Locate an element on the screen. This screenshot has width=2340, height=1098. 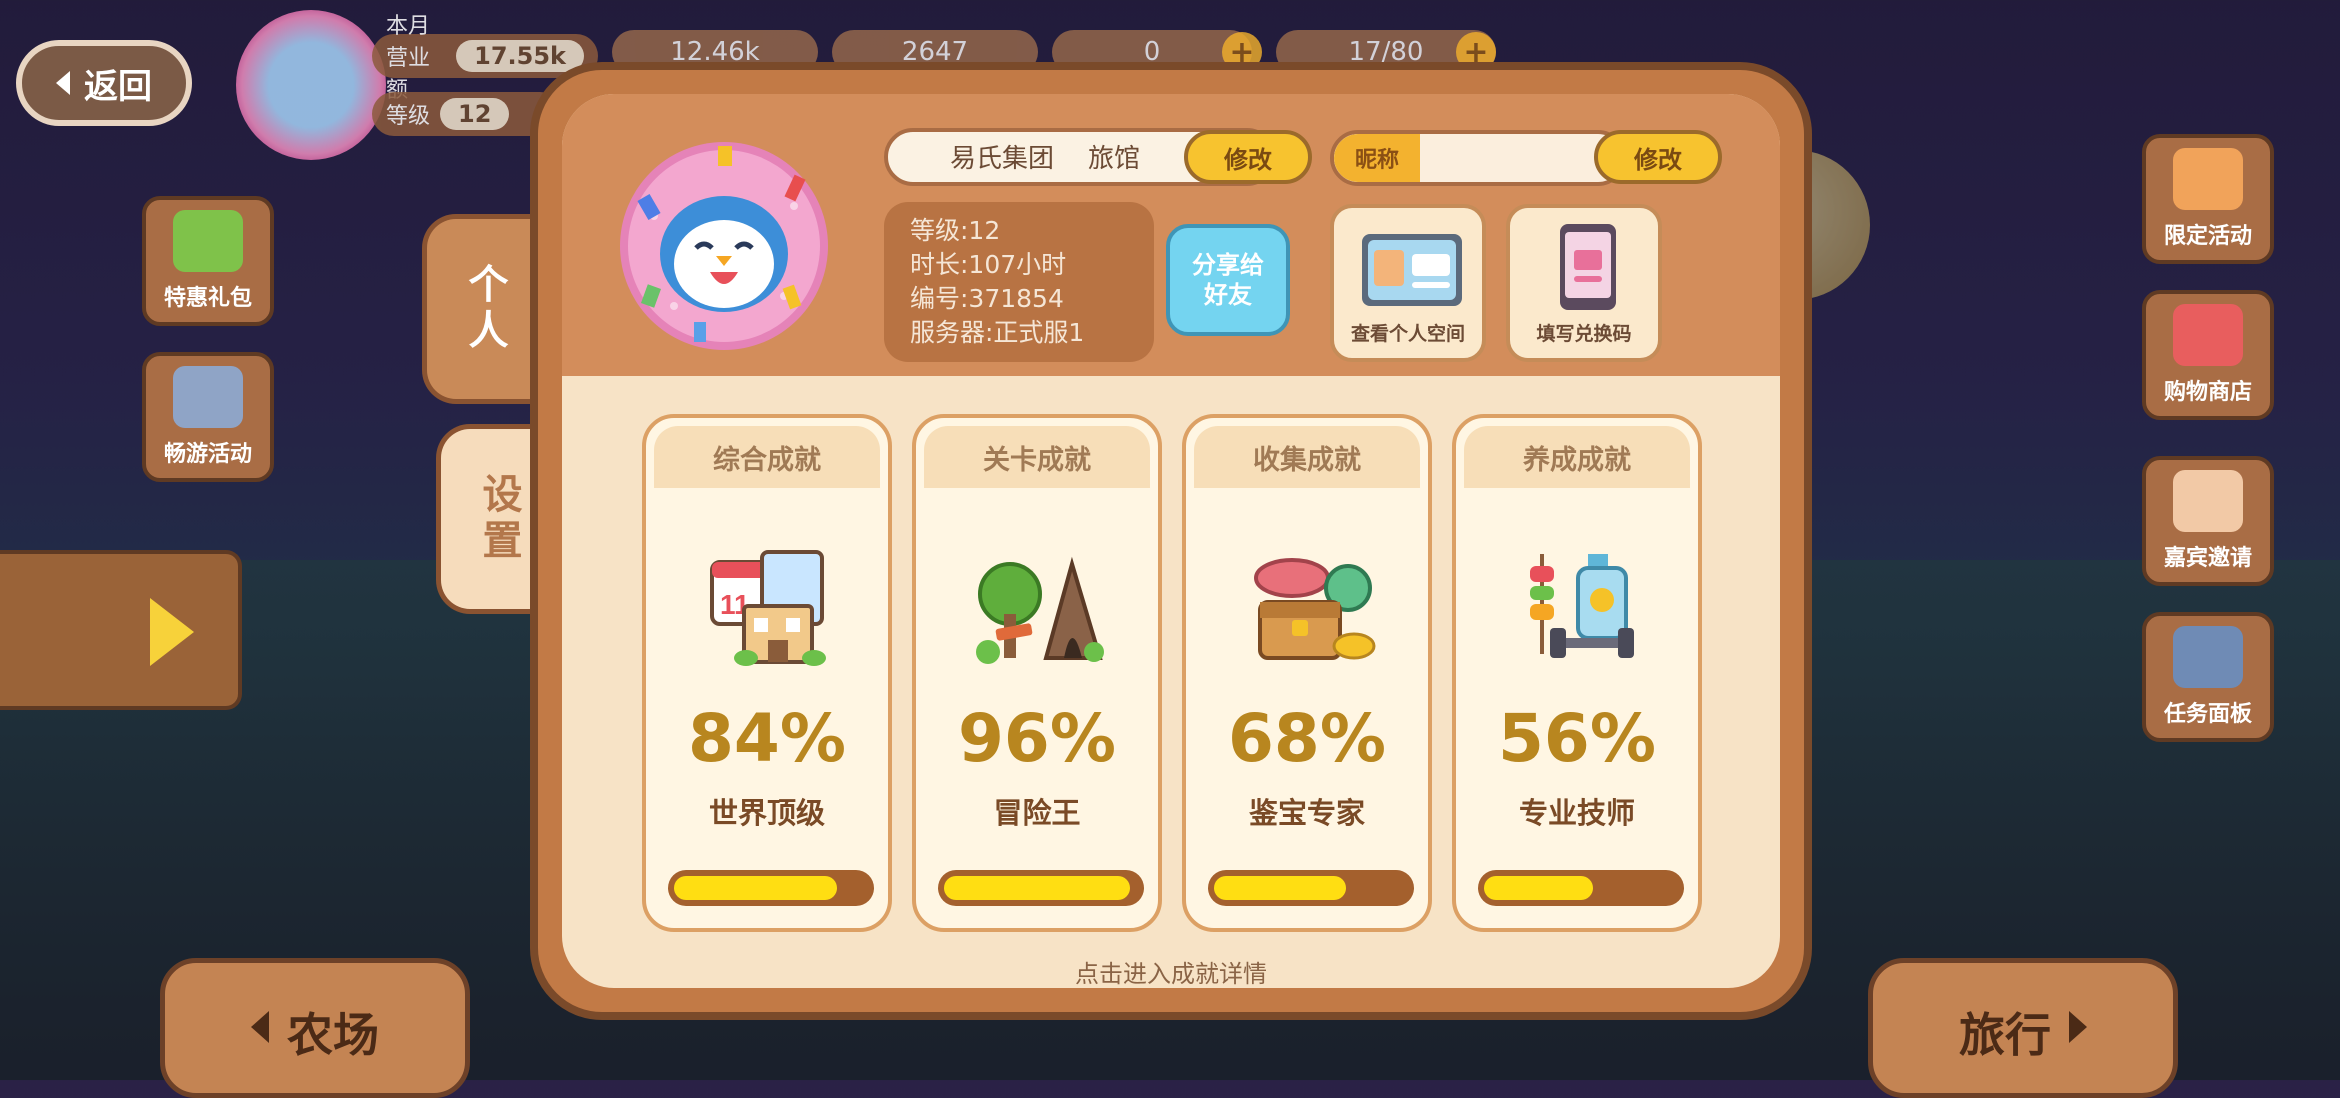
tour-event-button: 畅游活动 is located at coordinates (208, 417).